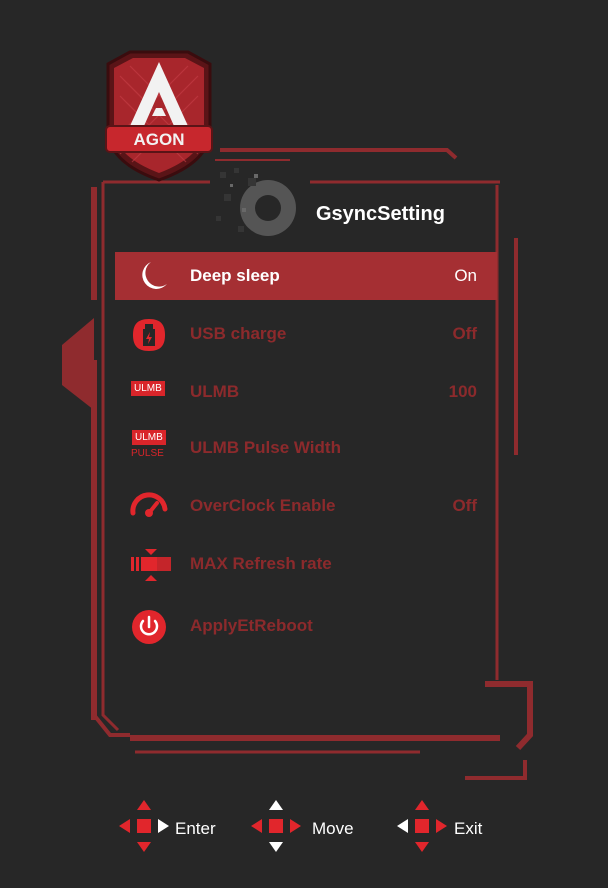 The image size is (608, 888). What do you see at coordinates (306, 276) in the screenshot?
I see `menu-item-deep-sleep: Deep sleep On` at bounding box center [306, 276].